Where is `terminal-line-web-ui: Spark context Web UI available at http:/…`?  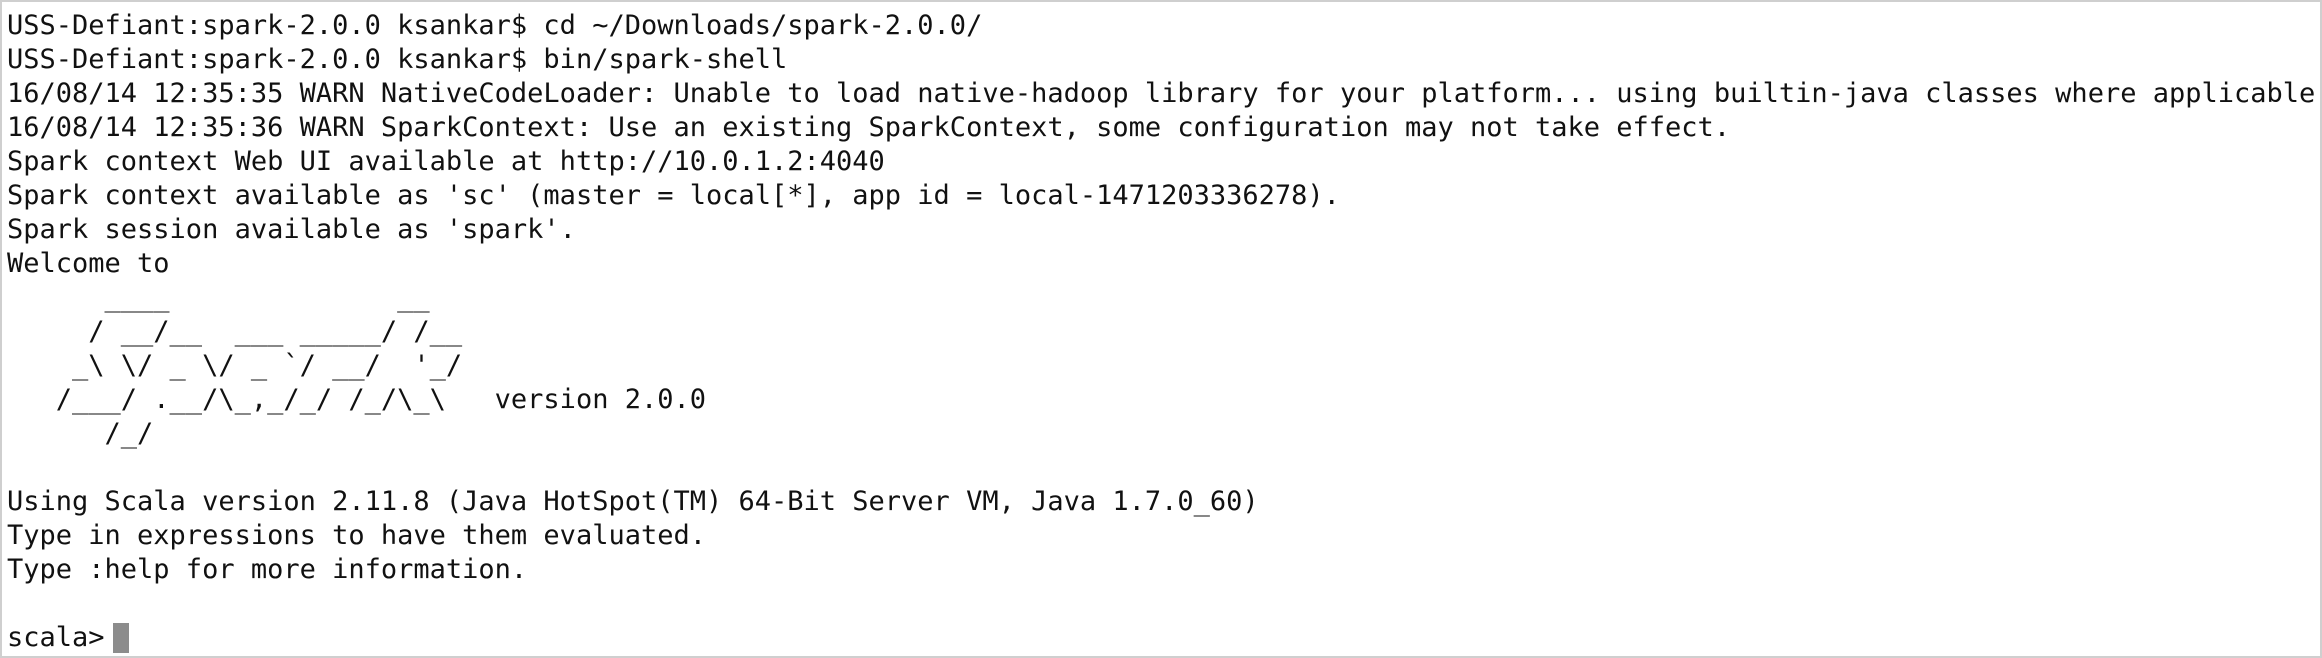
terminal-line-web-ui: Spark context Web UI available at http:/… is located at coordinates (446, 161).